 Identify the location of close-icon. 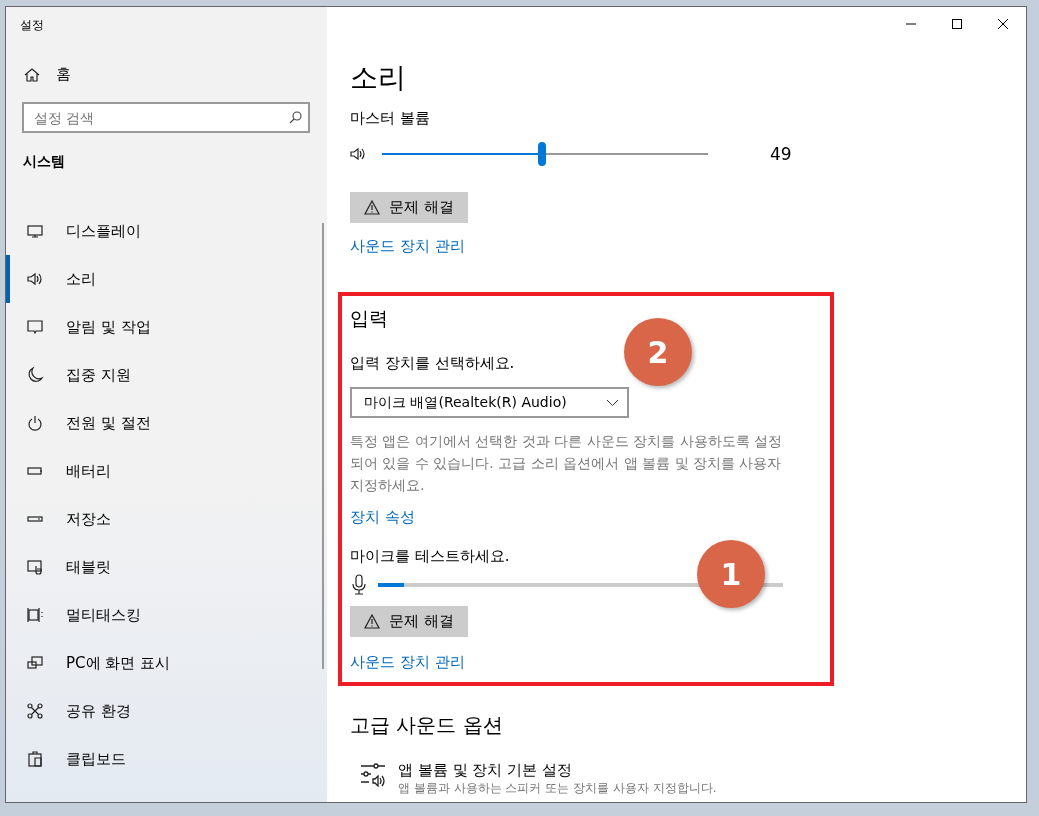
(1003, 24).